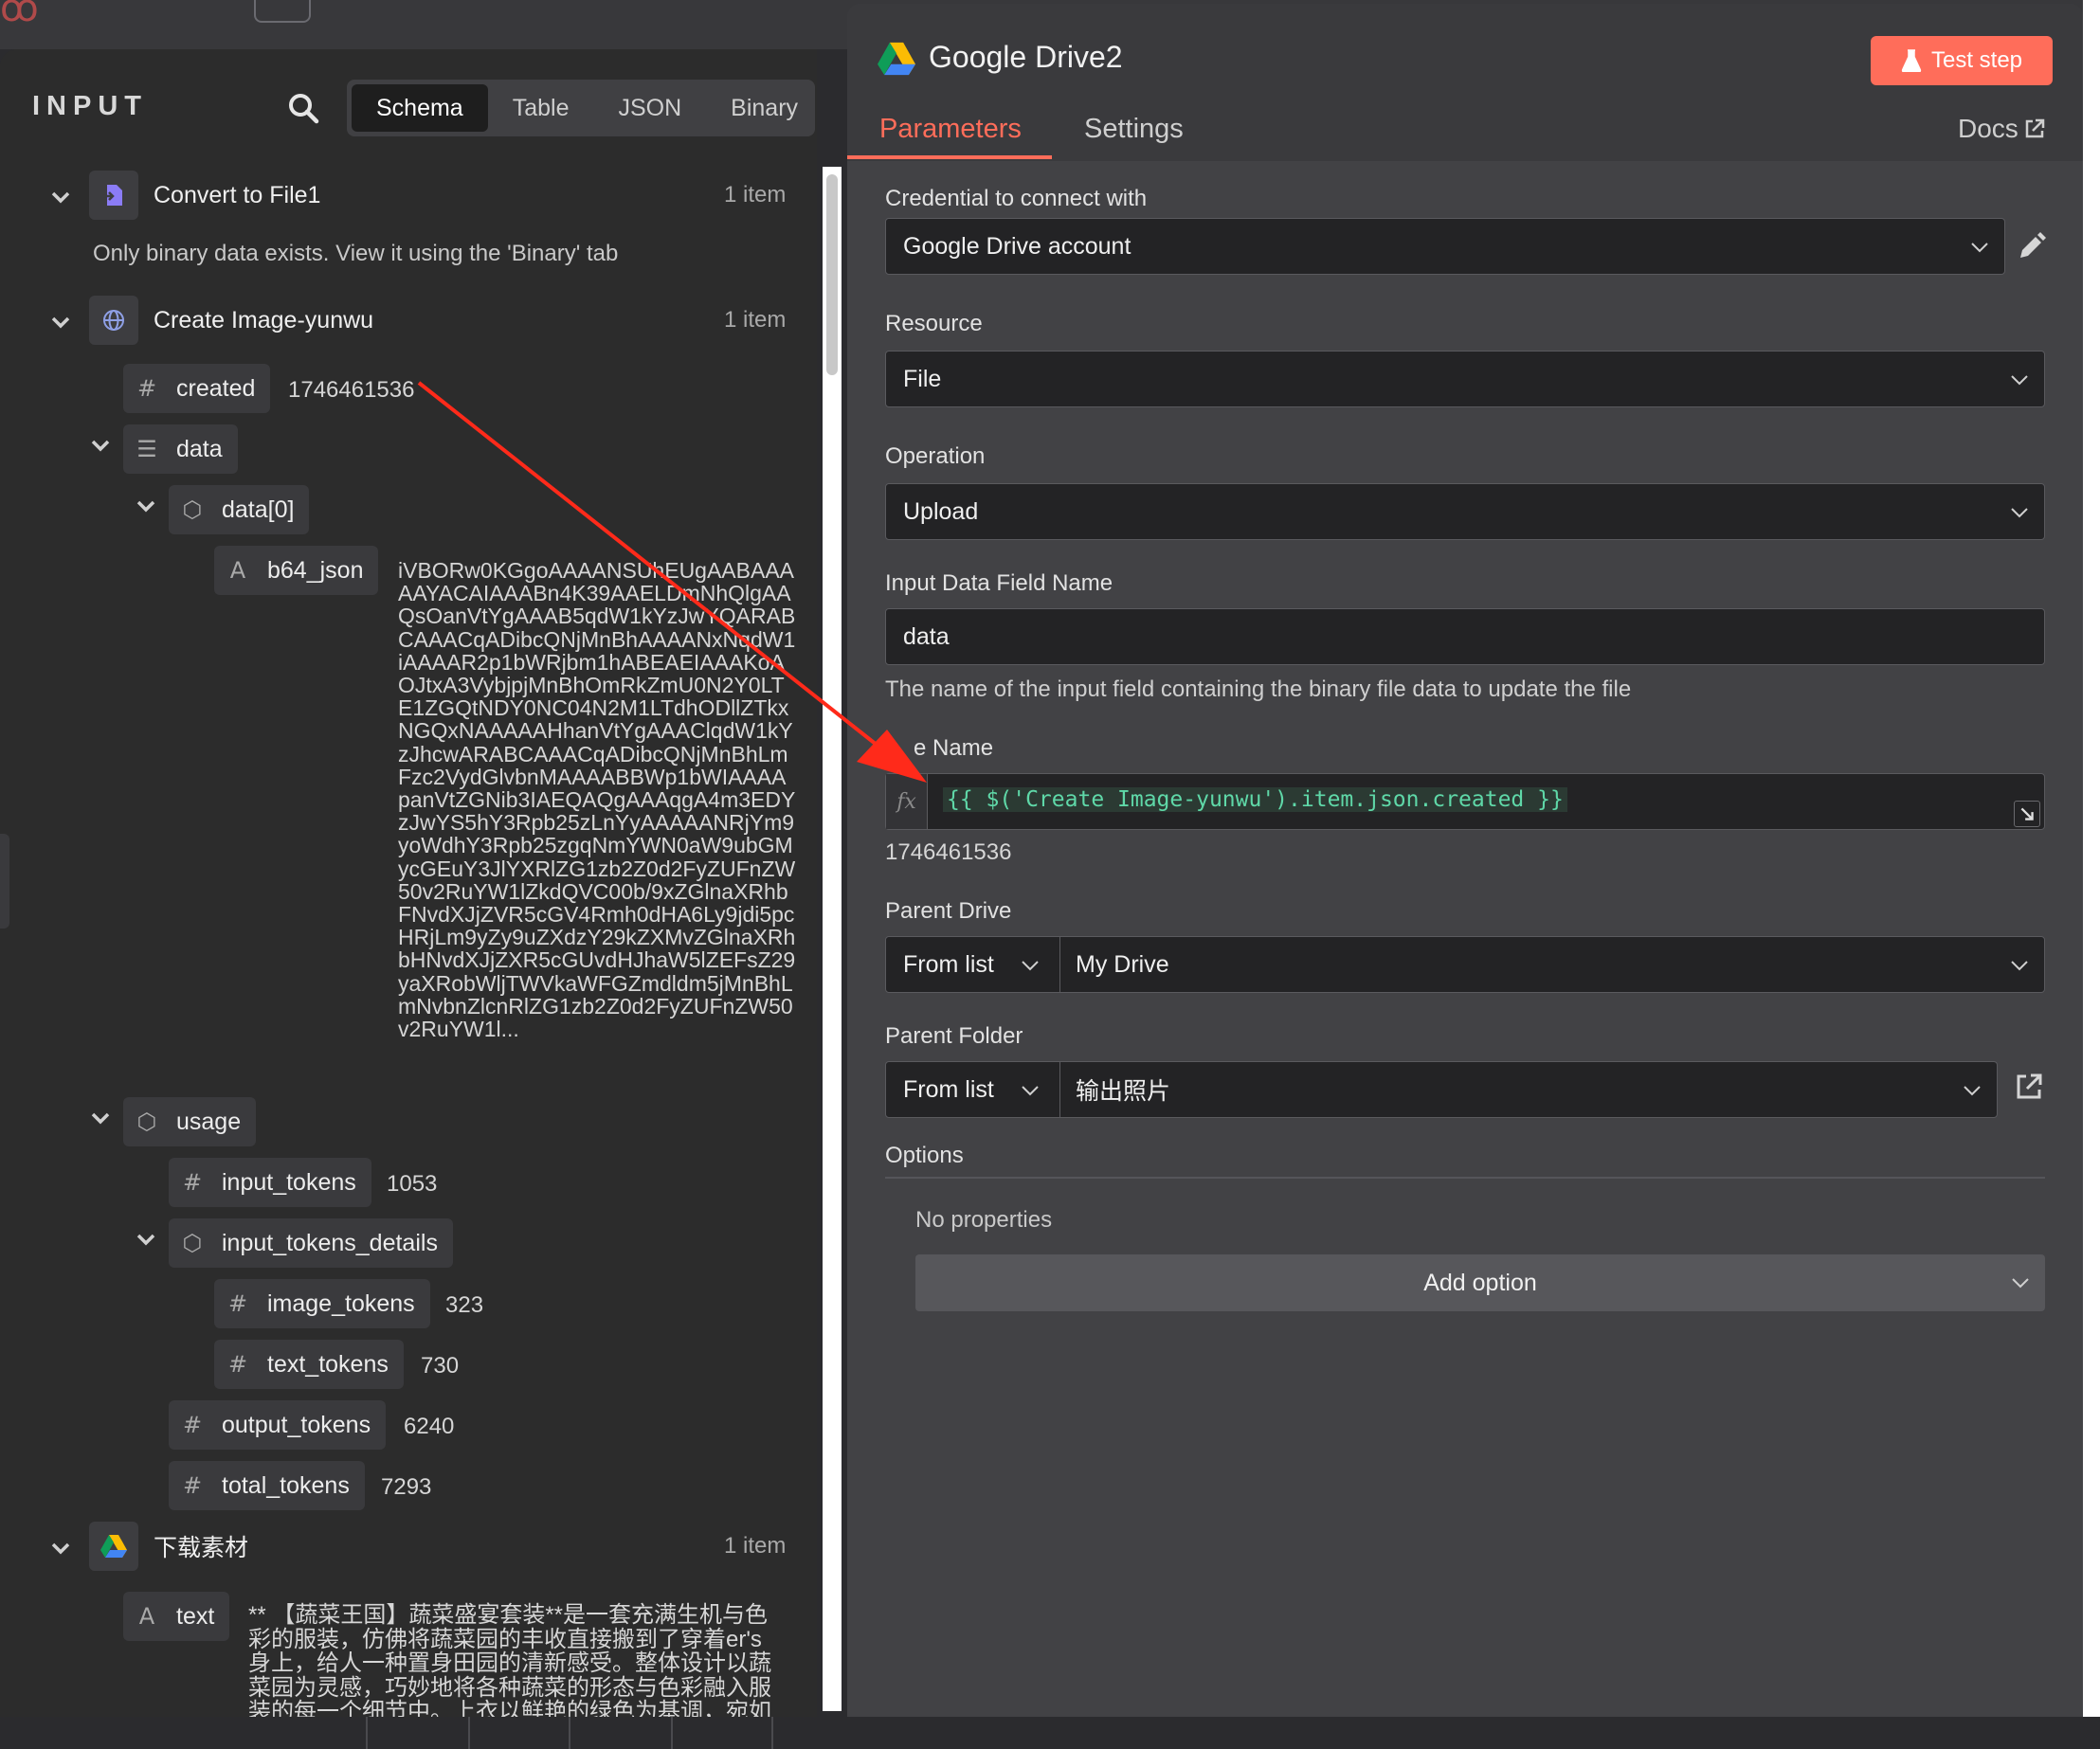 The width and height of the screenshot is (2100, 1749). I want to click on add-node-button, so click(282, 11).